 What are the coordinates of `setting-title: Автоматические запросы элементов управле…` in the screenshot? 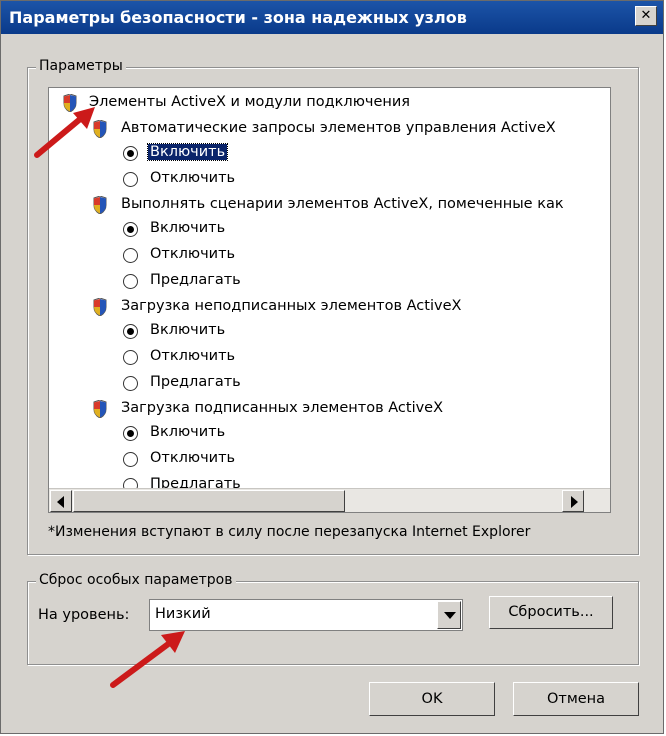 It's located at (338, 128).